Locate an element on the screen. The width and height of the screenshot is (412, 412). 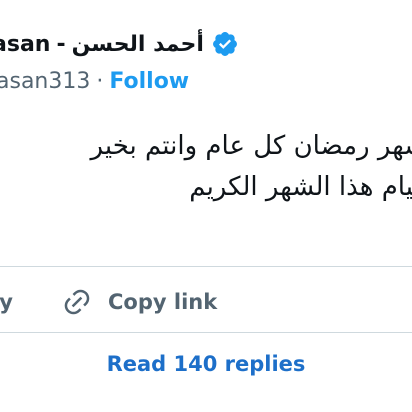
actions-divider-top is located at coordinates (206, 266).